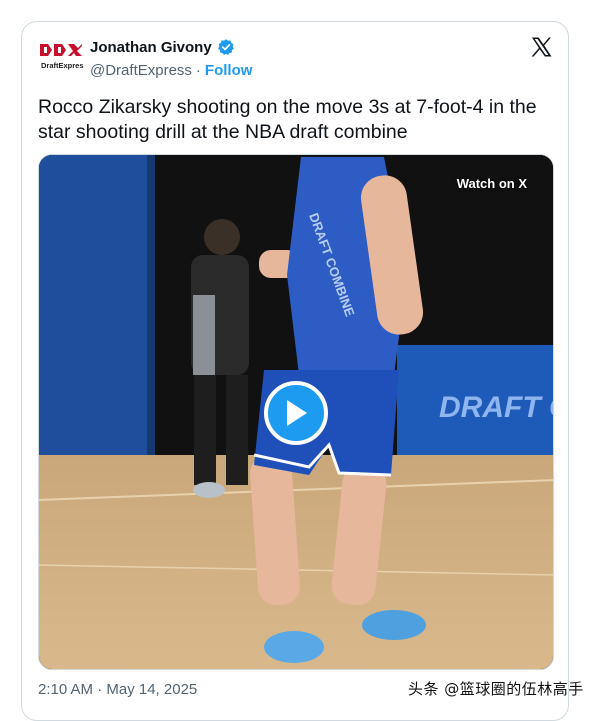 Image resolution: width=590 pixels, height=721 pixels. Describe the element at coordinates (496, 407) in the screenshot. I see `banner-text: DRAFT CO` at that location.